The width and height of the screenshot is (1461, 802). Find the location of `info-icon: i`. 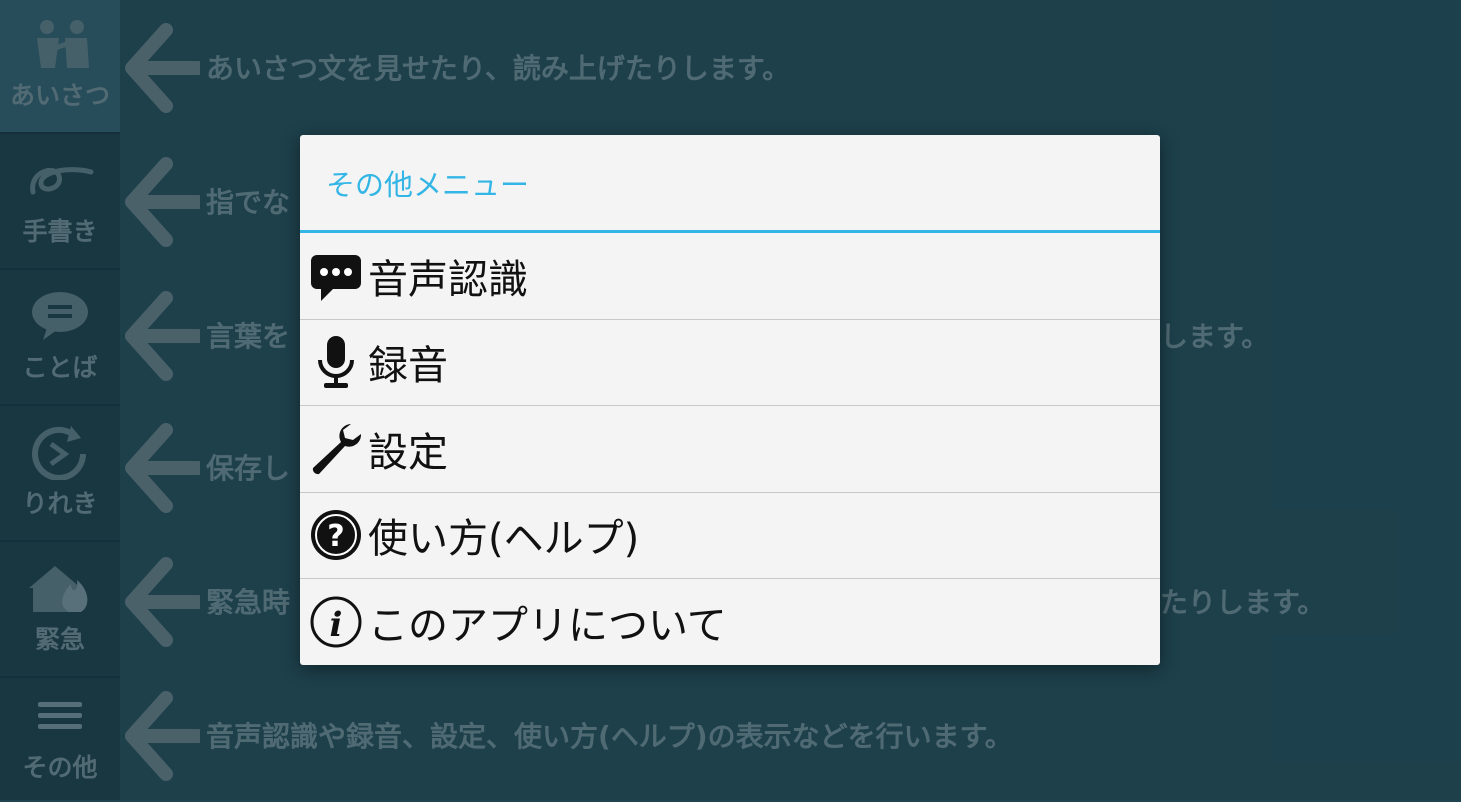

info-icon: i is located at coordinates (336, 622).